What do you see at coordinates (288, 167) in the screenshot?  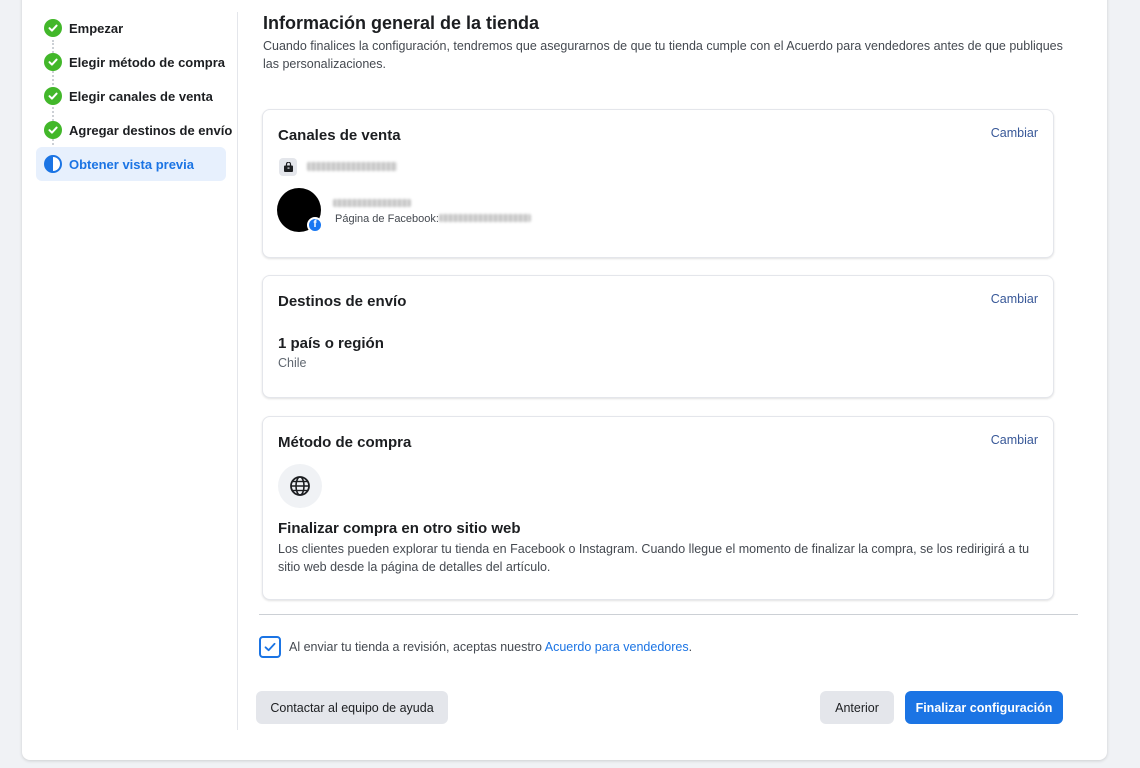 I see `shop-bag-icon` at bounding box center [288, 167].